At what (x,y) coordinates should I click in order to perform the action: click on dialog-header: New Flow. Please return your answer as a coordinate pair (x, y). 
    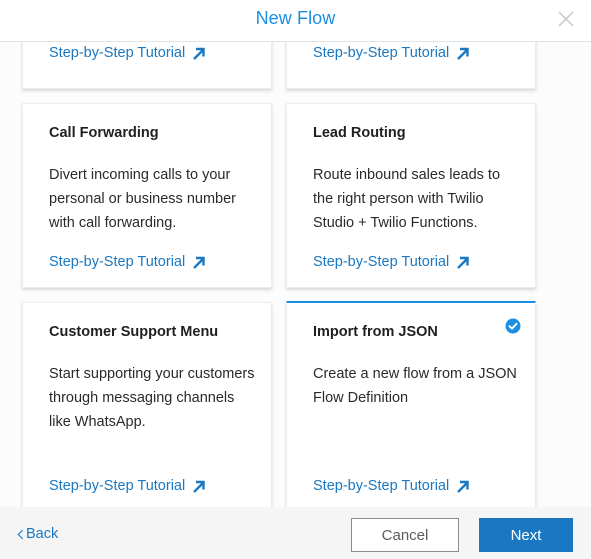
    Looking at the image, I should click on (295, 21).